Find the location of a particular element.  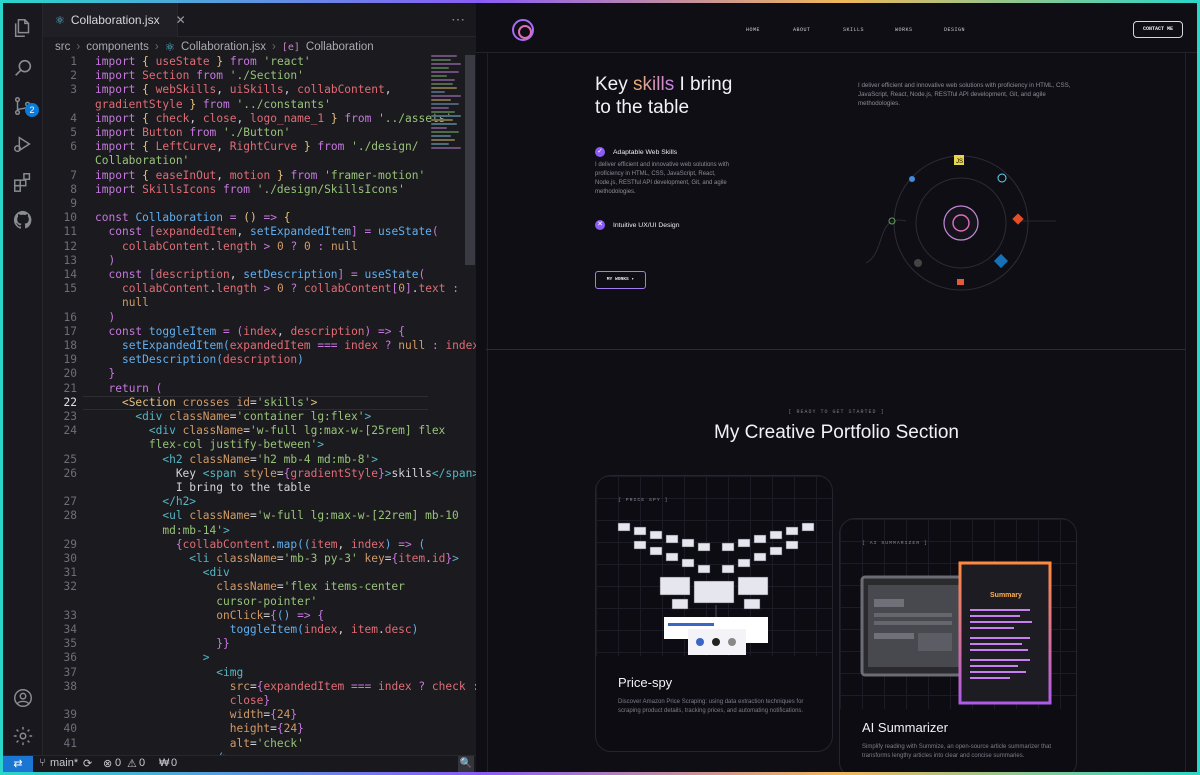

my-works-button: MY WORKS ▸ is located at coordinates (620, 280).